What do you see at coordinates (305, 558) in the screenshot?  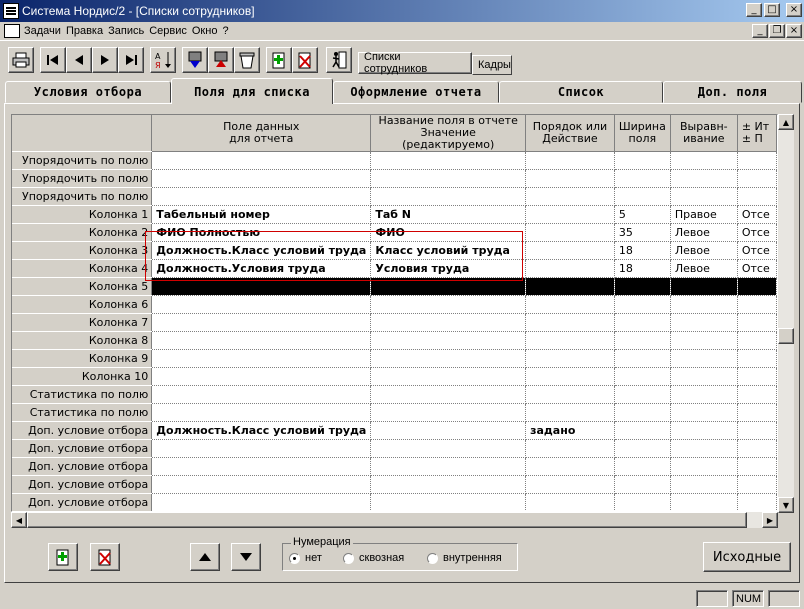 I see `radio-net: нет` at bounding box center [305, 558].